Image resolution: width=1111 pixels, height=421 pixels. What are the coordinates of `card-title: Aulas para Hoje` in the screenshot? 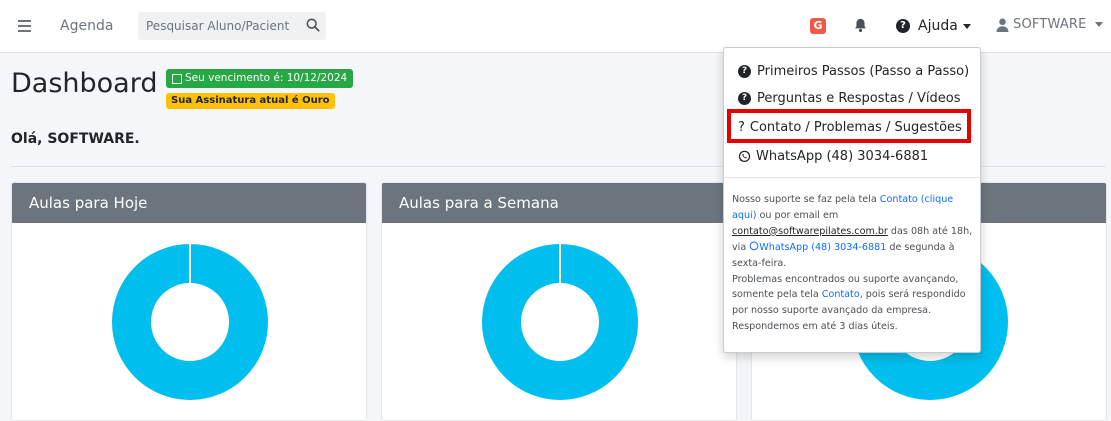 It's located at (189, 203).